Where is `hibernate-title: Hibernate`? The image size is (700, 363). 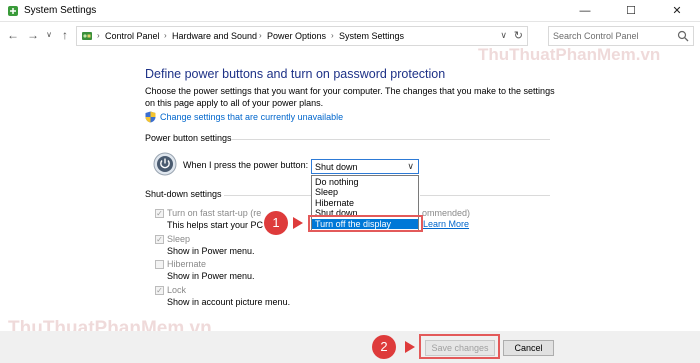 hibernate-title: Hibernate is located at coordinates (187, 264).